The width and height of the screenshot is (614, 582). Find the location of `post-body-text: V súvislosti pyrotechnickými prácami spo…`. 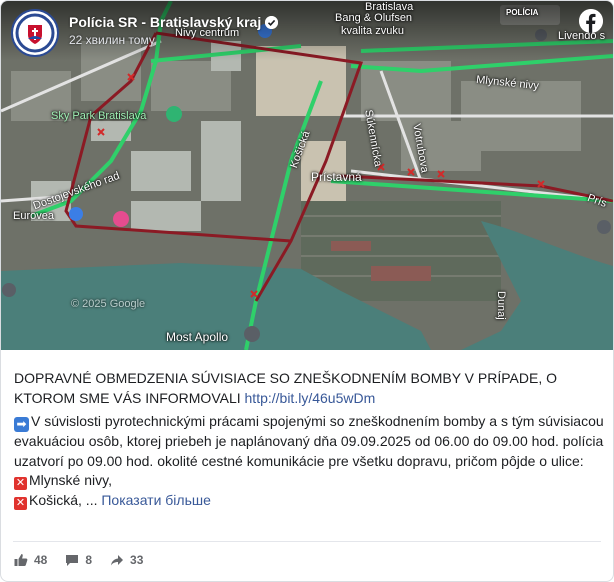

post-body-text: V súvislosti pyrotechnickými prácami spo… is located at coordinates (309, 441).